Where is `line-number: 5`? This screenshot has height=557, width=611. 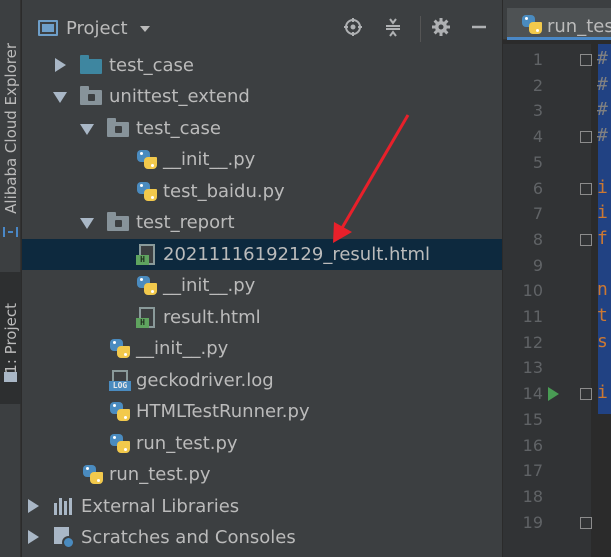 line-number: 5 is located at coordinates (537, 162).